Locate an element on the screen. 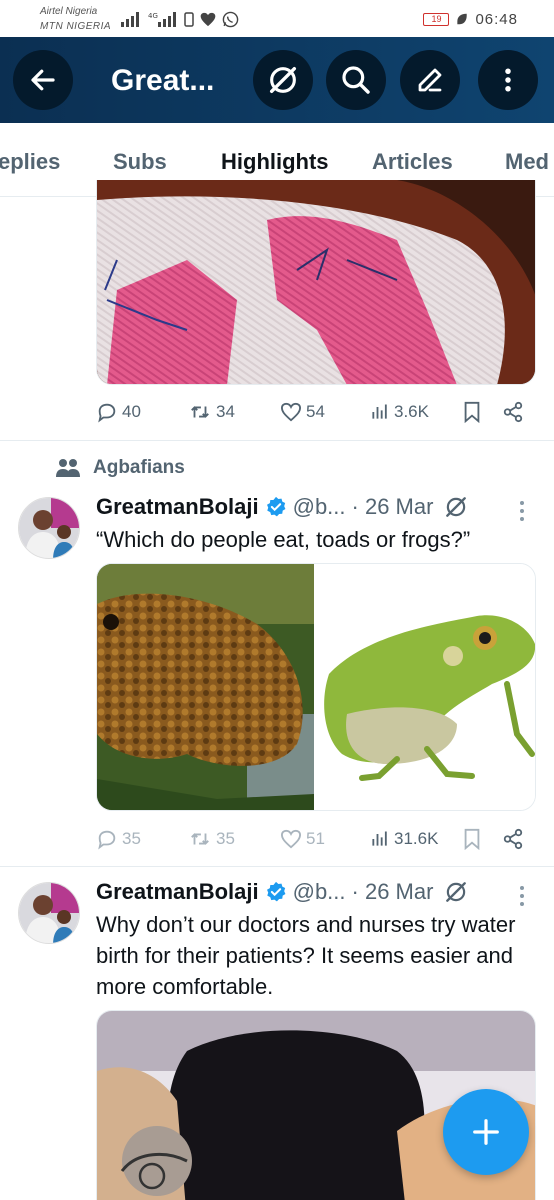 The image size is (554, 1200). status-bar: Airtel Nigeria MTN NIGERIA 4G 19 06:48 is located at coordinates (277, 18).